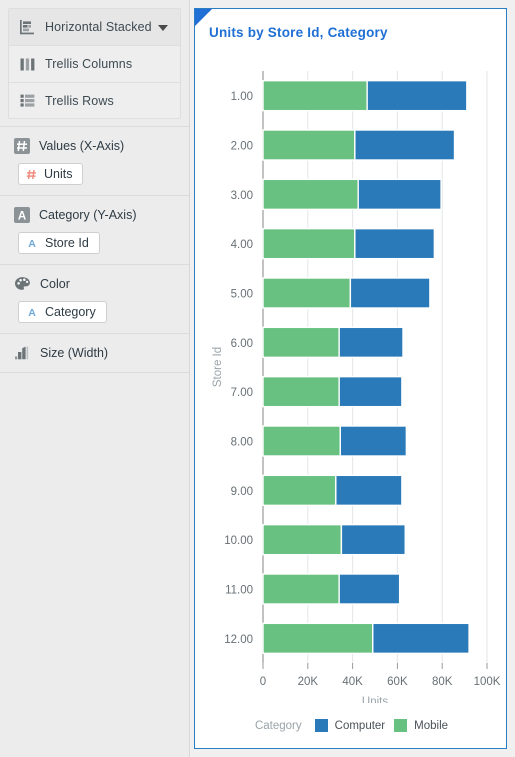 This screenshot has width=515, height=757. Describe the element at coordinates (401, 725) in the screenshot. I see `legend-swatch-mobile` at that location.